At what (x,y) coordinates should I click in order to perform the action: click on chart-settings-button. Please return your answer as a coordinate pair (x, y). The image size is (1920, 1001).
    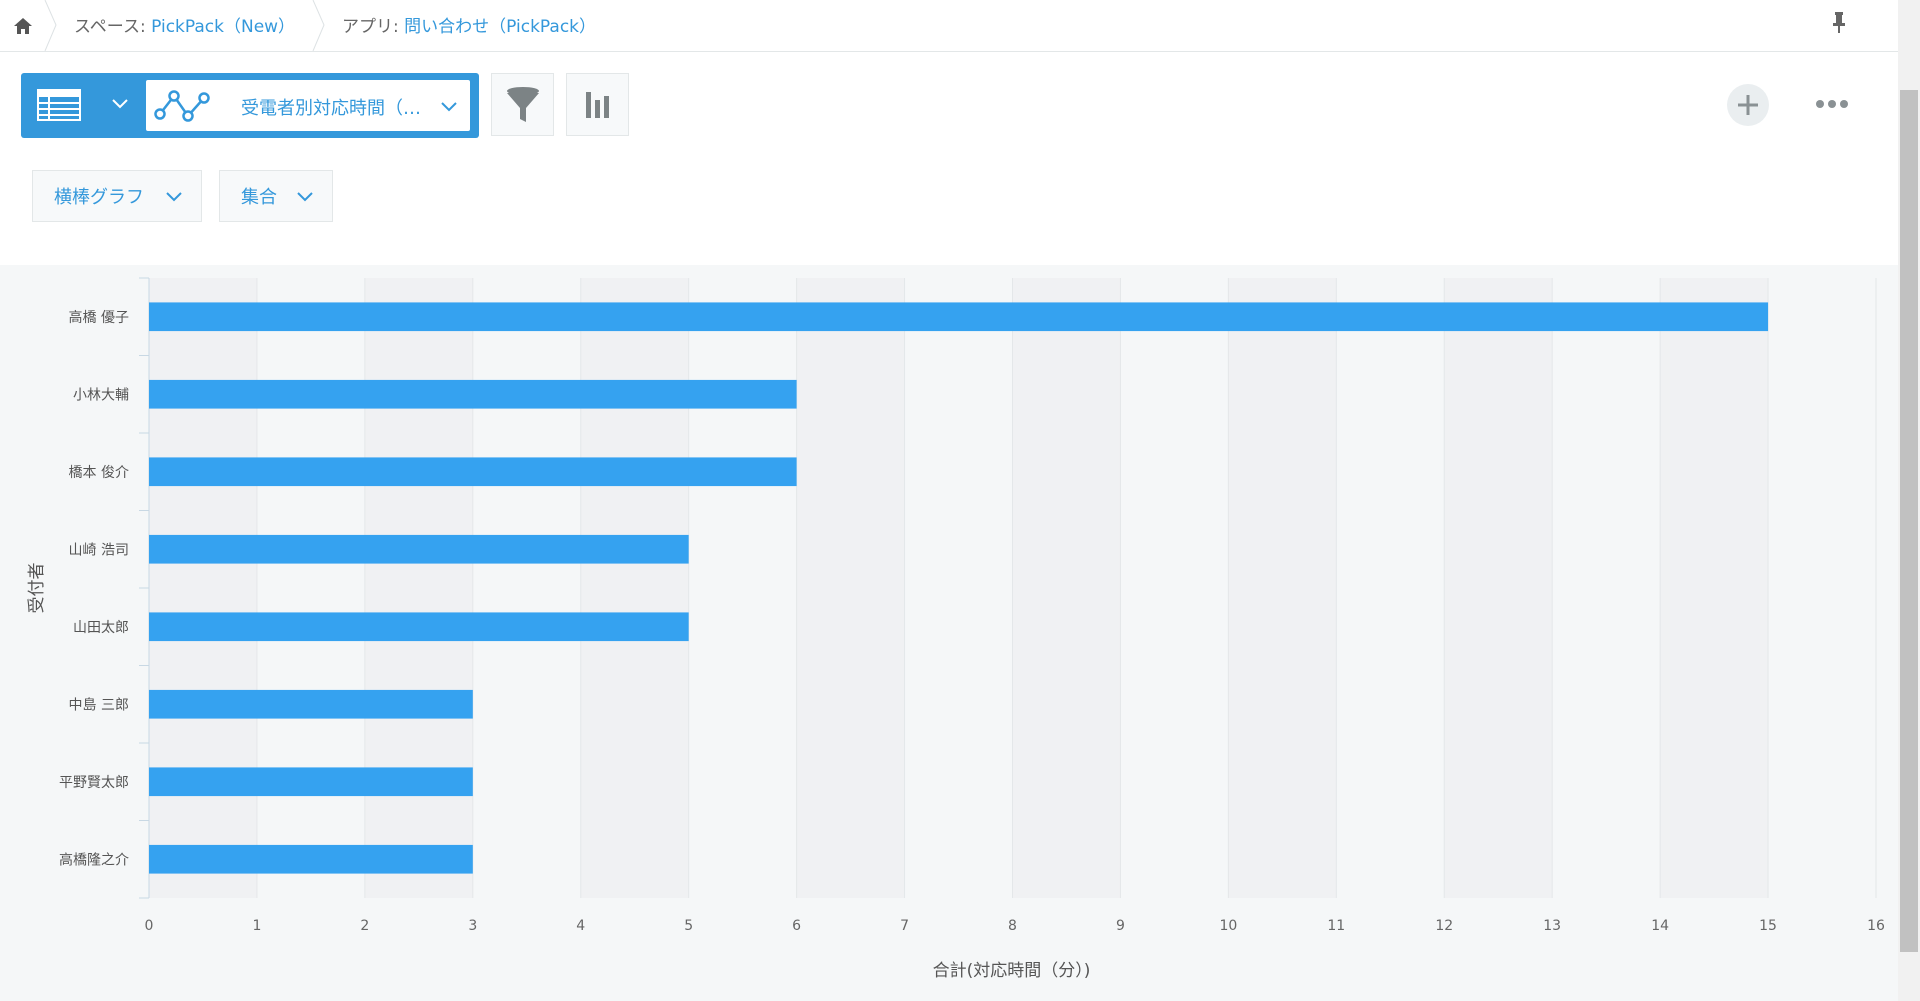
    Looking at the image, I should click on (597, 104).